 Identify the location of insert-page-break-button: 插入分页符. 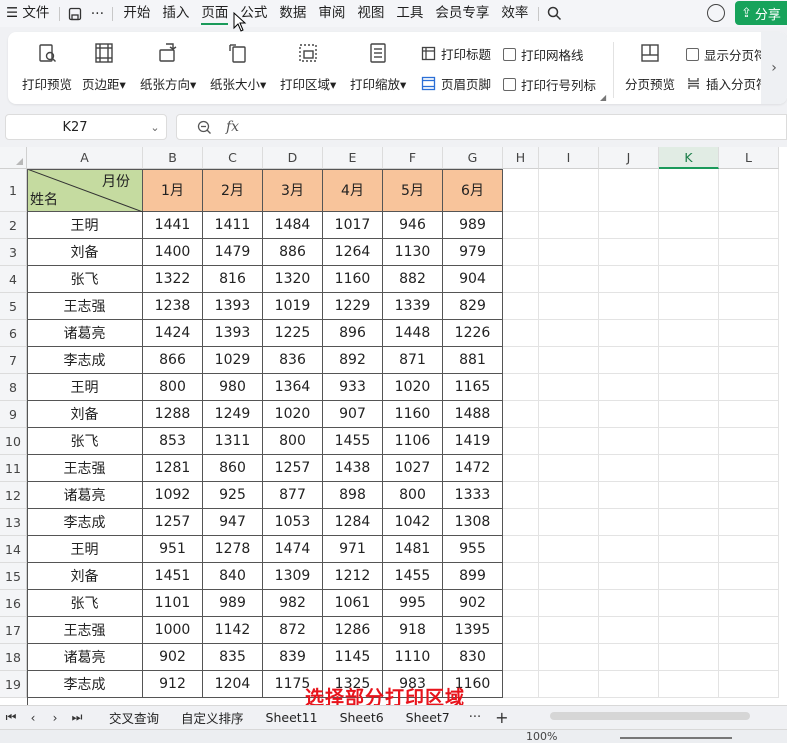
(727, 83).